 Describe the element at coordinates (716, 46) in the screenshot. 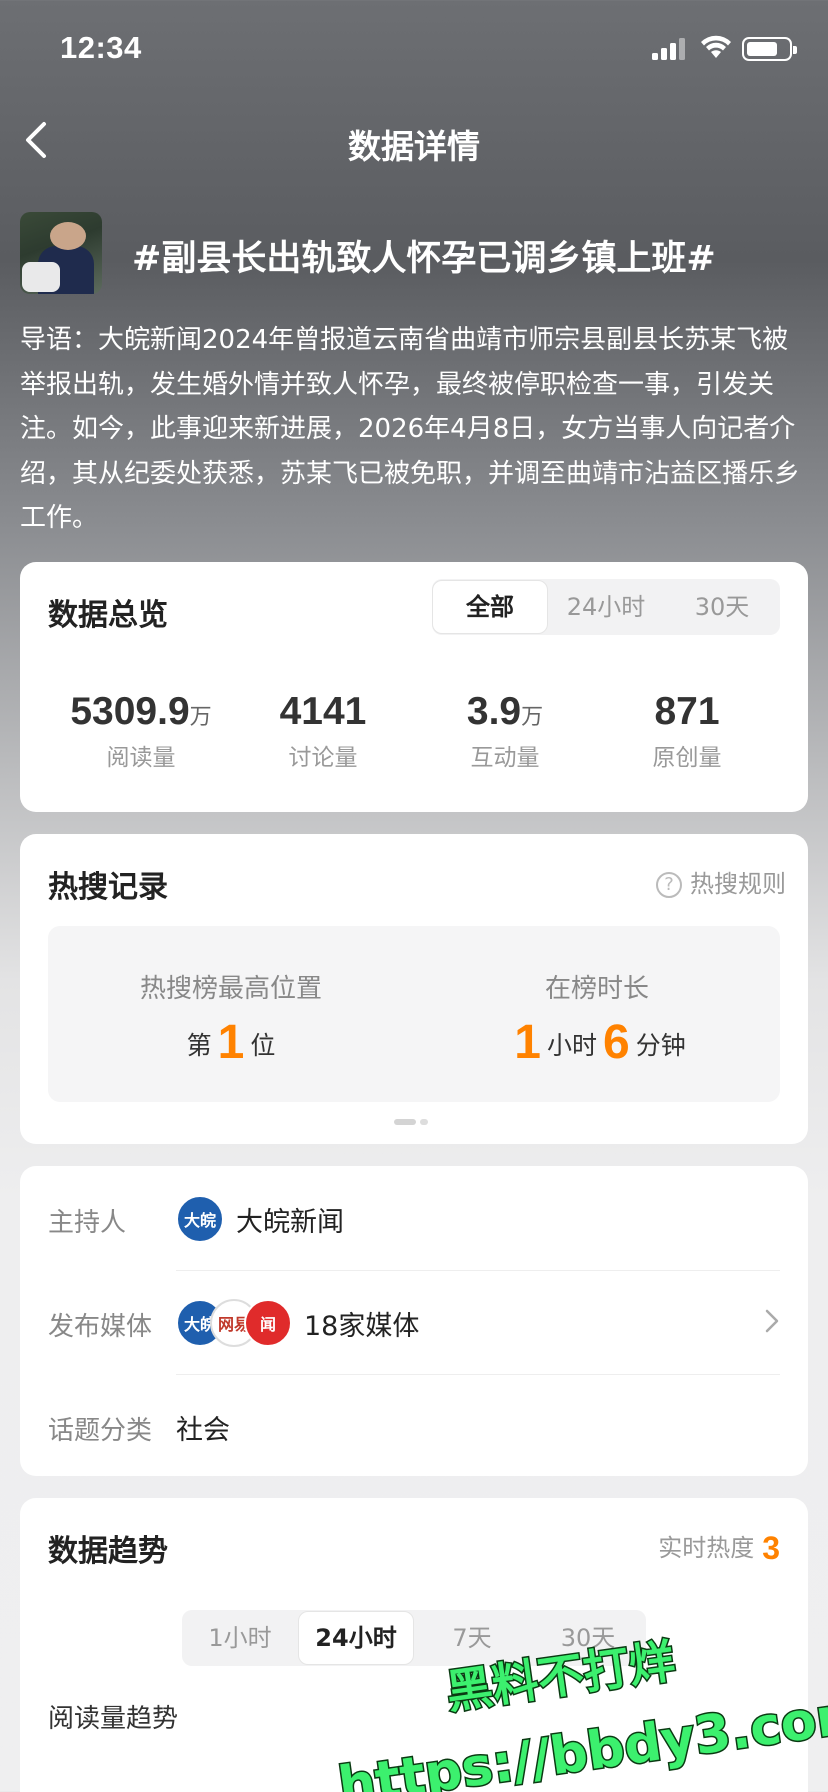

I see `wifi-icon` at that location.